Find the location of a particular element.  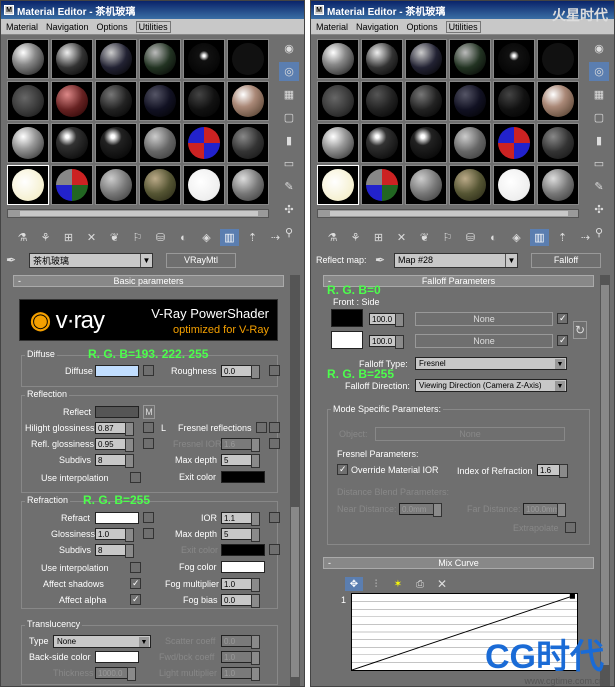

reflect-map-button: M is located at coordinates (149, 412).